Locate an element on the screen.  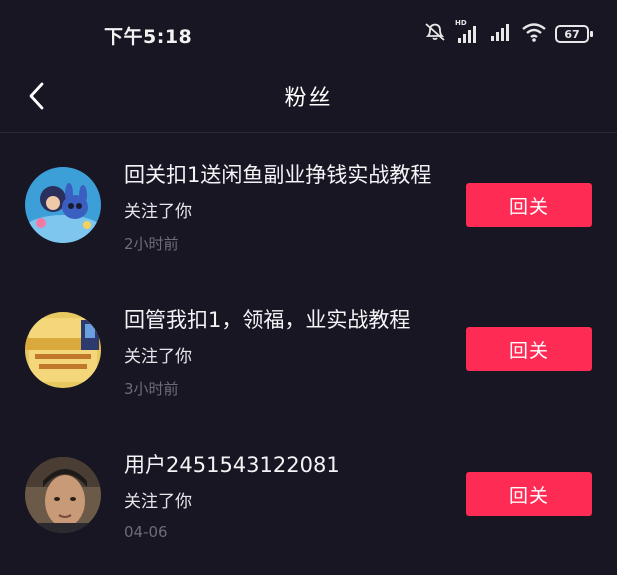
follower-time: 2小时前 is located at coordinates (151, 244).